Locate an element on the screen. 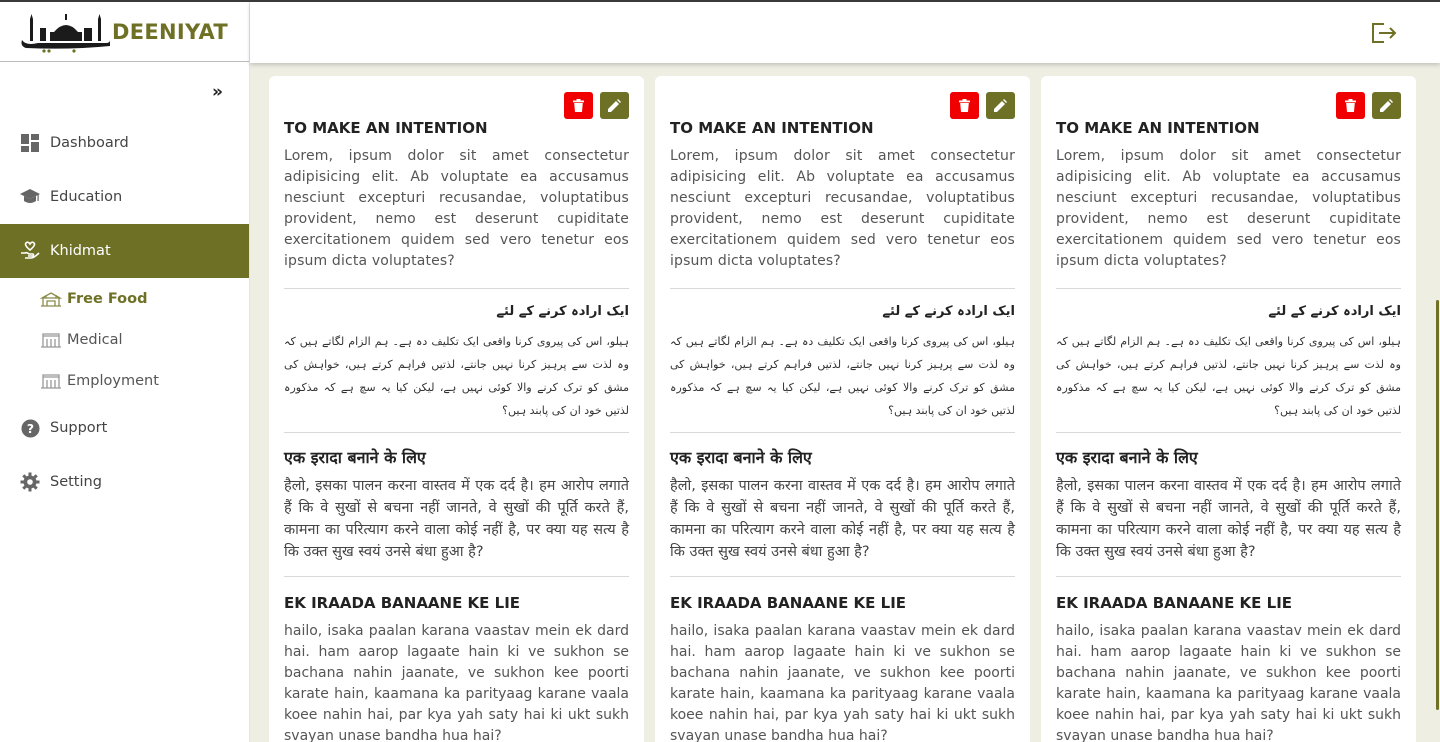 This screenshot has height=742, width=1440. collapse-sidebar-button: » is located at coordinates (217, 92).